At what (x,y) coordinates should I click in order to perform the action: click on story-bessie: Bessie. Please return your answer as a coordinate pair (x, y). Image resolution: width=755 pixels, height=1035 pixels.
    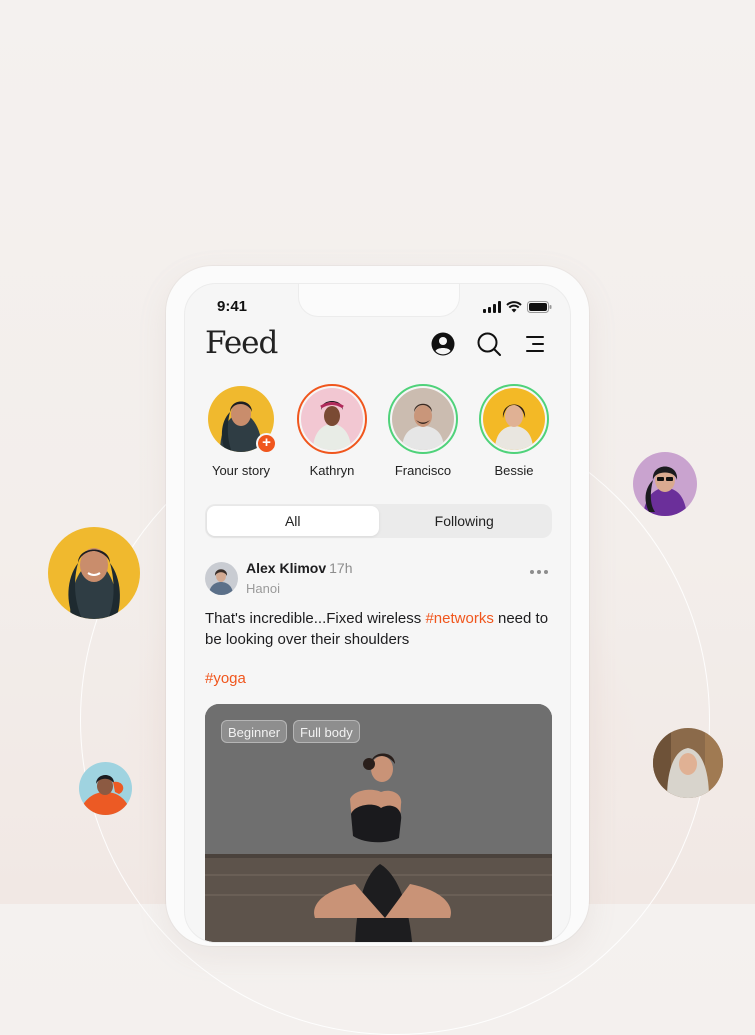
    Looking at the image, I should click on (514, 431).